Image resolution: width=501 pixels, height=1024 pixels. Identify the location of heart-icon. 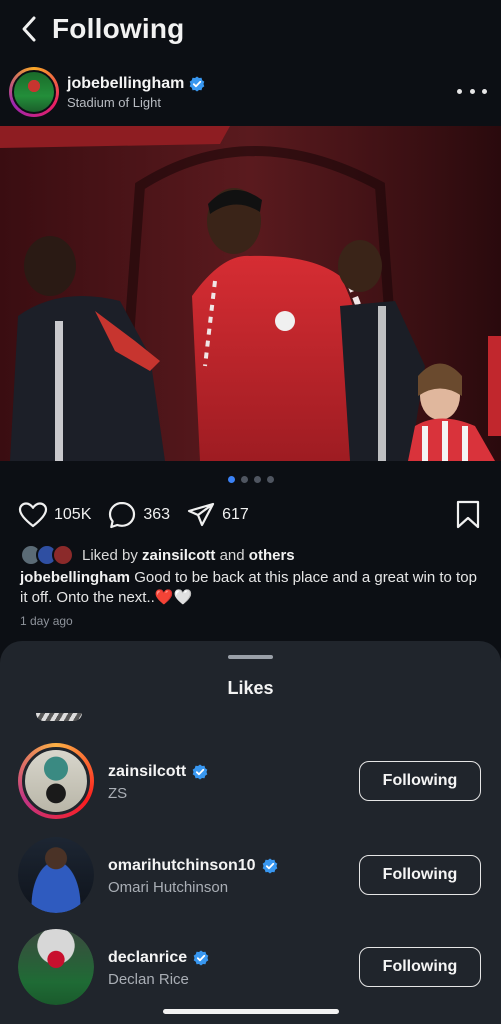
(33, 515).